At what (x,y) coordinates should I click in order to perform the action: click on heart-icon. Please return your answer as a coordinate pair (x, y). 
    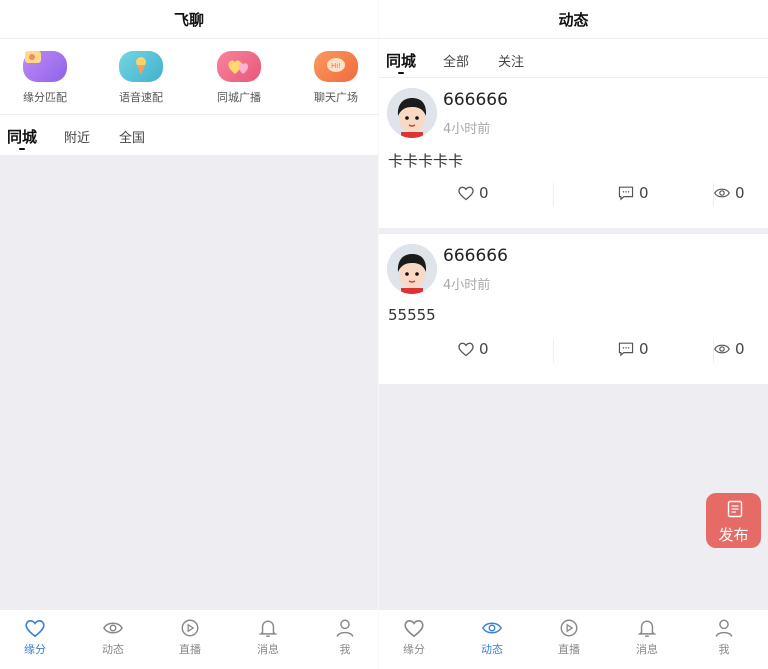
    Looking at the image, I should click on (239, 66).